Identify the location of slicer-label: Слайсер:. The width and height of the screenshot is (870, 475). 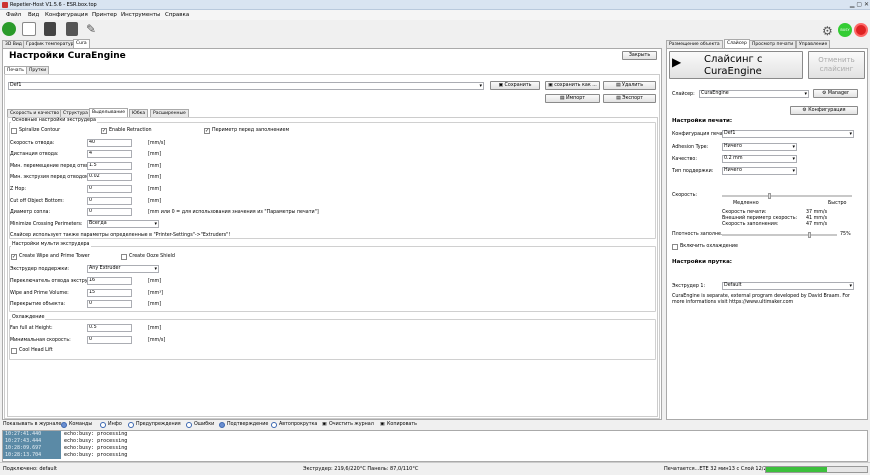
(683, 94).